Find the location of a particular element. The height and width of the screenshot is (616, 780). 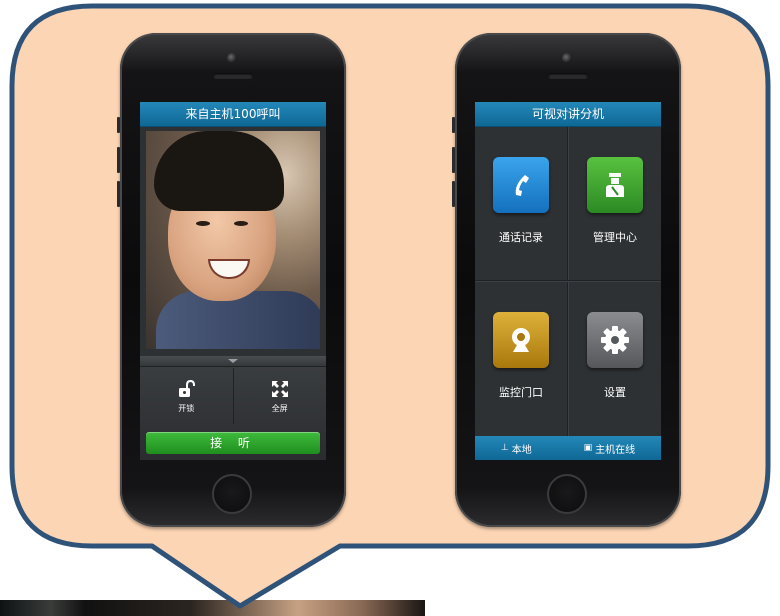

guard-glyph is located at coordinates (615, 185).